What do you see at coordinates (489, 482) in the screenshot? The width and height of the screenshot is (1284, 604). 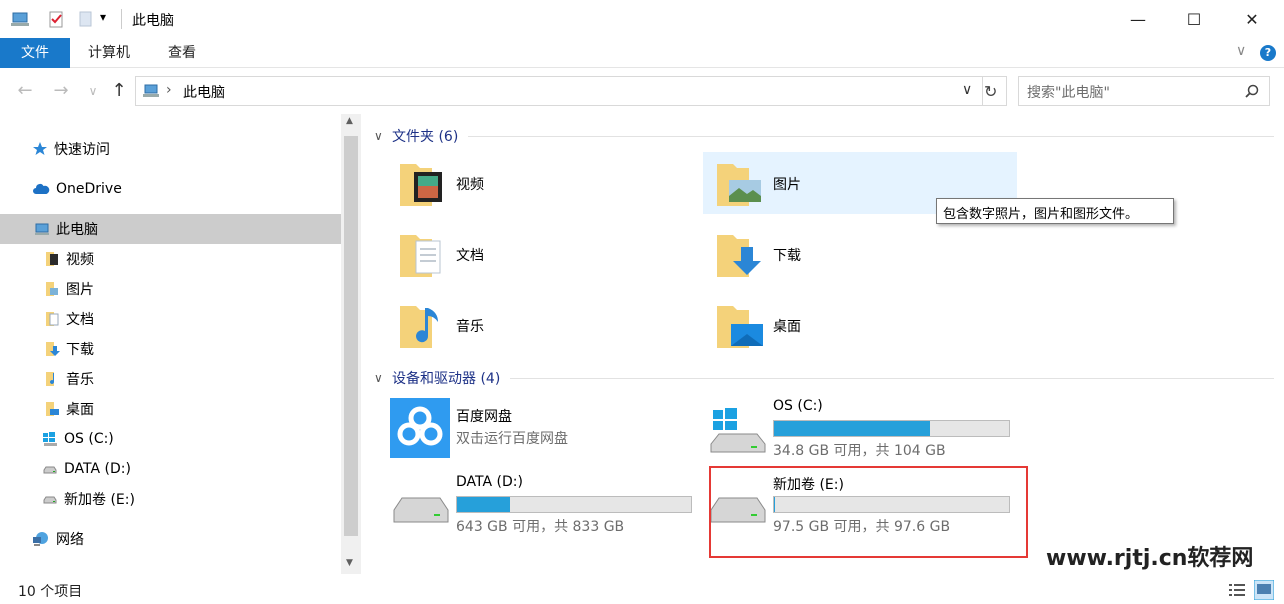 I see `drive-name: DATA (D:)` at bounding box center [489, 482].